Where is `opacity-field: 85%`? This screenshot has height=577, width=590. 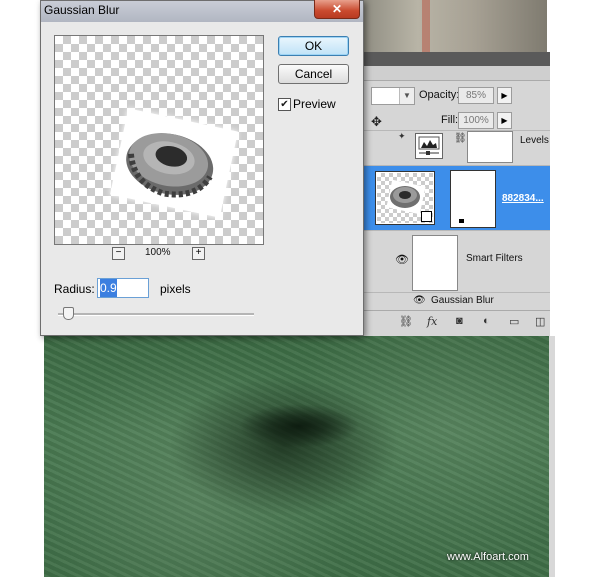 opacity-field: 85% is located at coordinates (476, 95).